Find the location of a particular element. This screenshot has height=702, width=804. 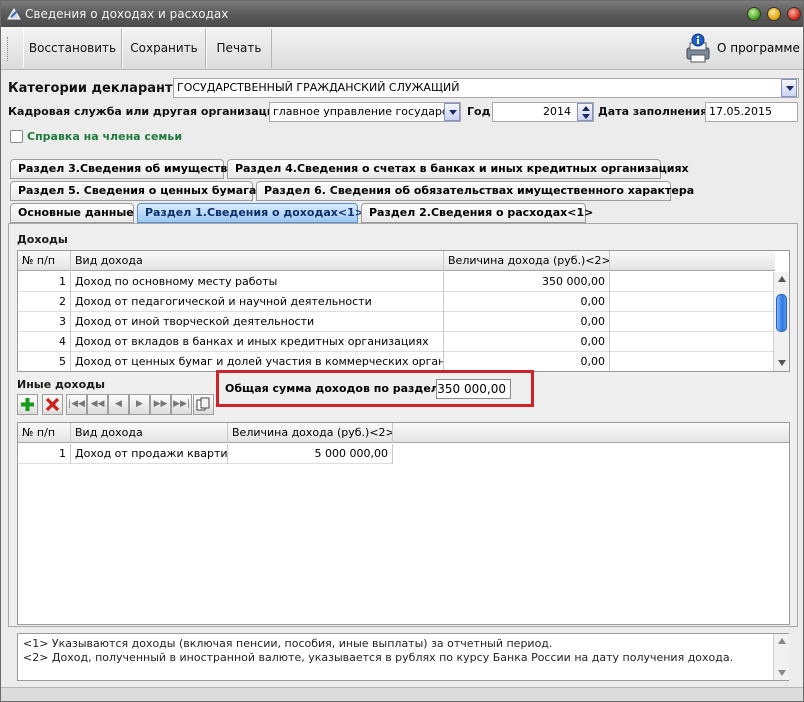

row-amount: 5 000 000,00 is located at coordinates (310, 454).